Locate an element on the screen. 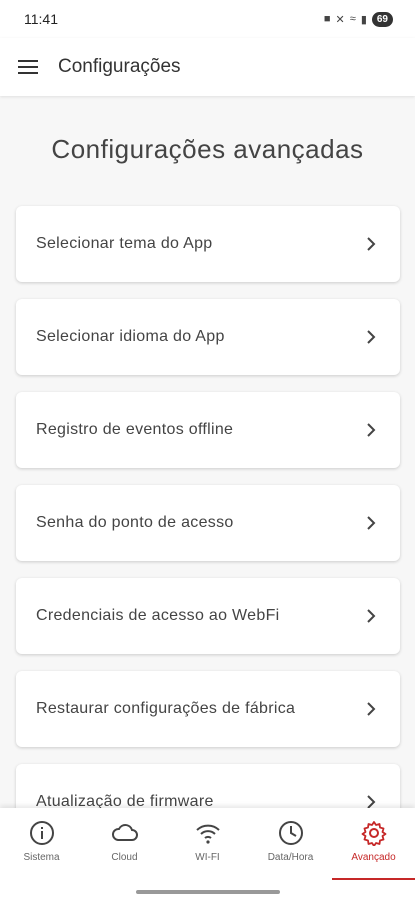 This screenshot has width=415, height=900. info-icon is located at coordinates (41, 833).